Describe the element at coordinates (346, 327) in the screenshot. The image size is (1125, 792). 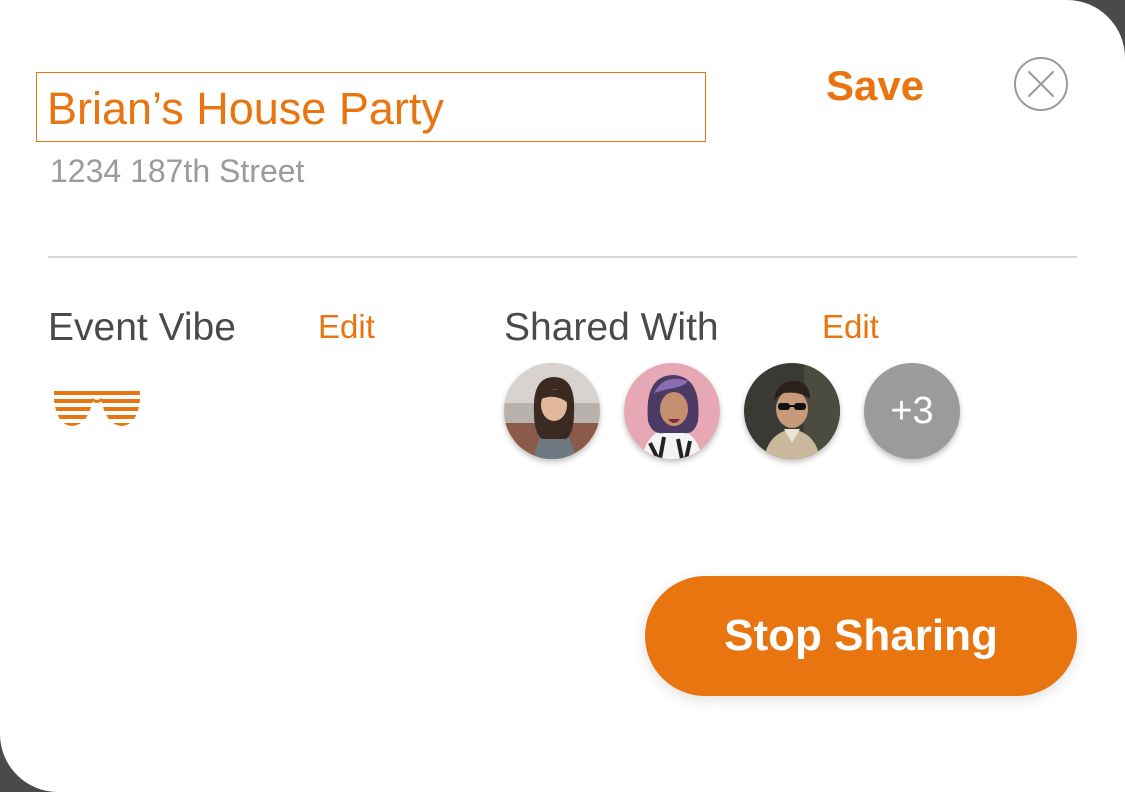
I see `edit-vibe-link: Edit` at that location.